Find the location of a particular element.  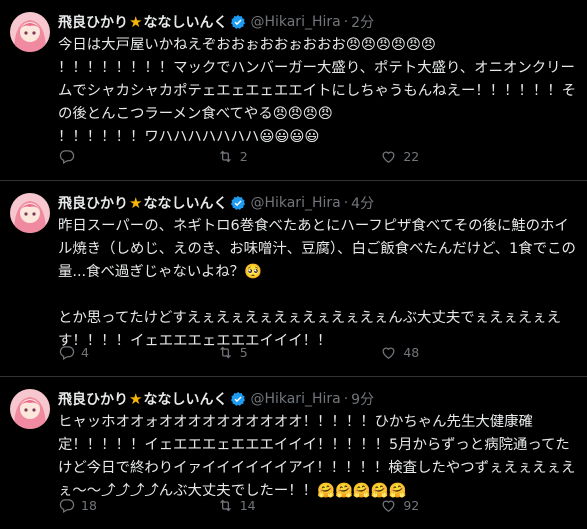

retweet-button: 2 is located at coordinates (299, 156).